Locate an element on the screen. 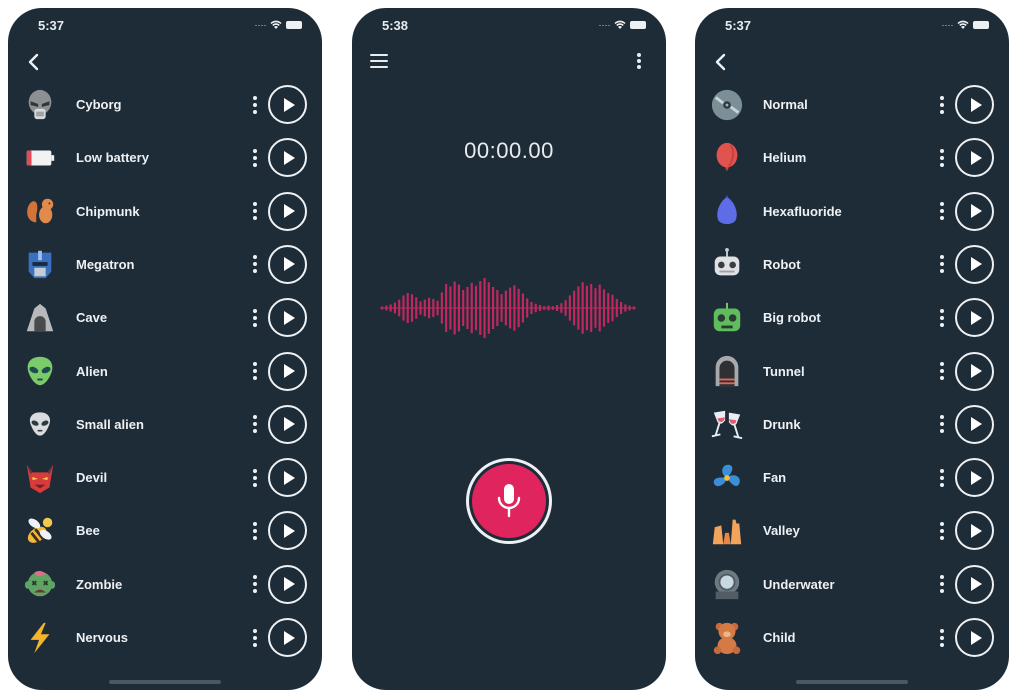  effect-row: Big robot is located at coordinates (852, 317).